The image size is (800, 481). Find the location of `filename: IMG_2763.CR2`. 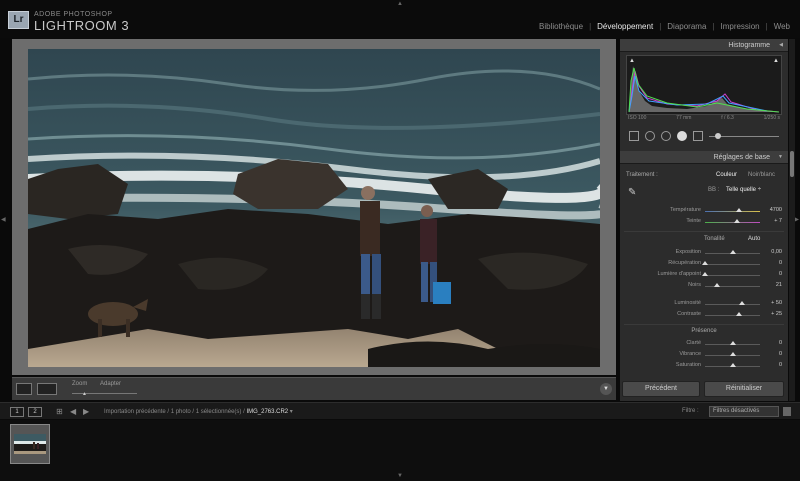

filename: IMG_2763.CR2 is located at coordinates (267, 412).